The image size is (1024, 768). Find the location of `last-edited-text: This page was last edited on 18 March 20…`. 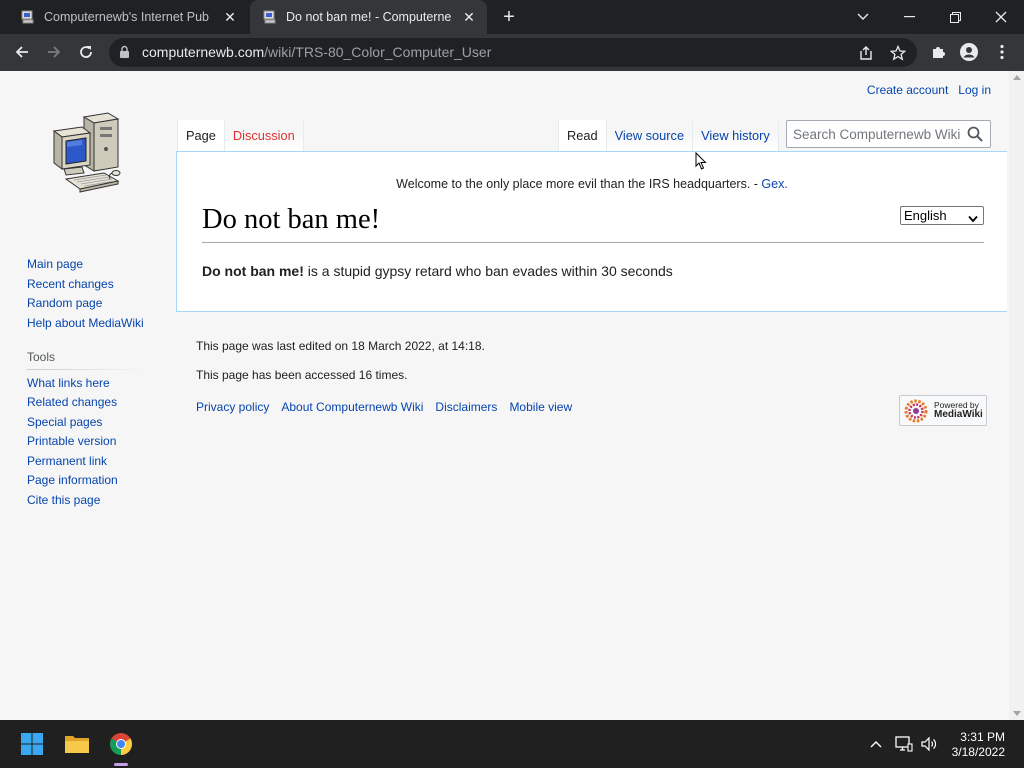

last-edited-text: This page was last edited on 18 March 20… is located at coordinates (340, 346).